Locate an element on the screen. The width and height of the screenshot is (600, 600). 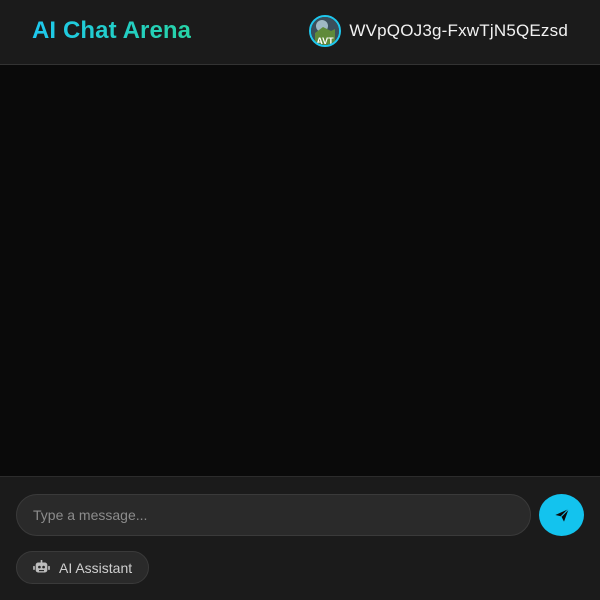
ai-assistant-label: AI Assistant is located at coordinates (96, 567).